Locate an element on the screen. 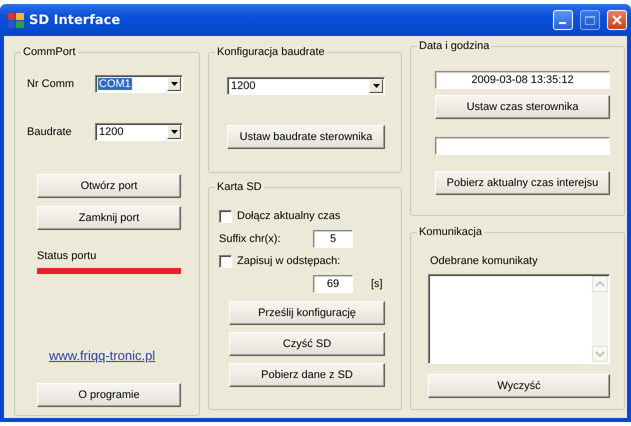 This screenshot has width=631, height=426. input-field is located at coordinates (522, 146).